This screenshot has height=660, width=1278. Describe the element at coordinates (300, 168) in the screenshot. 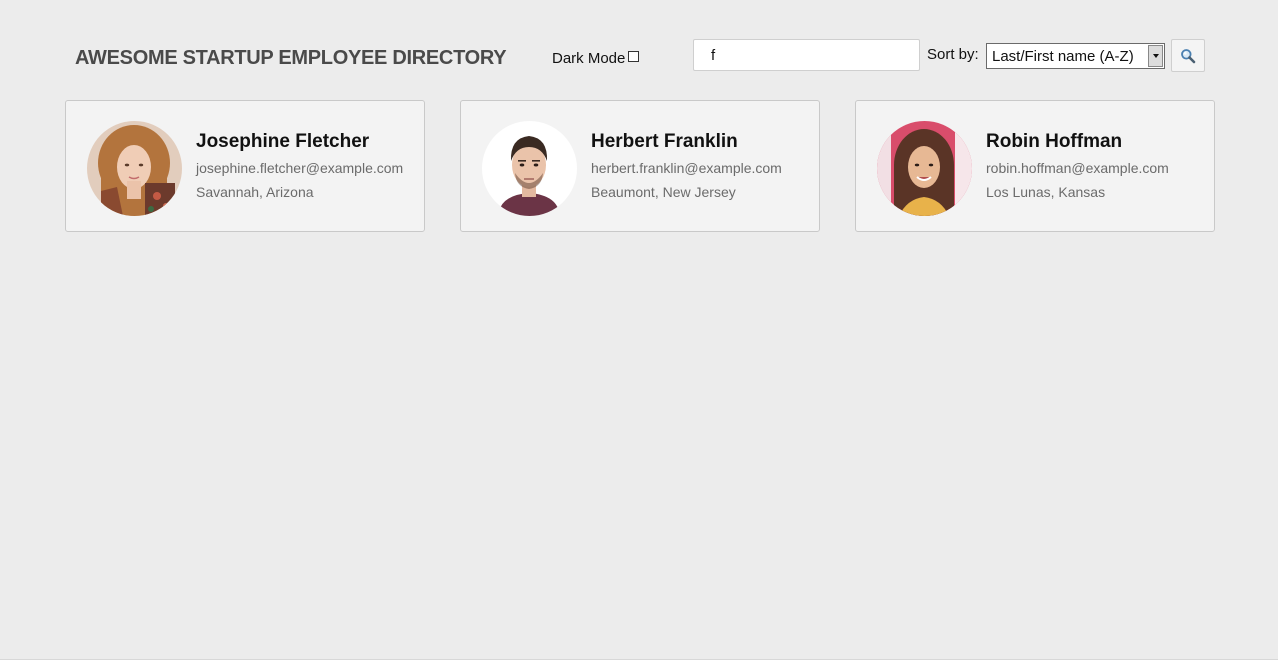

I see `employee-email: josephine.fletcher@example.com` at that location.